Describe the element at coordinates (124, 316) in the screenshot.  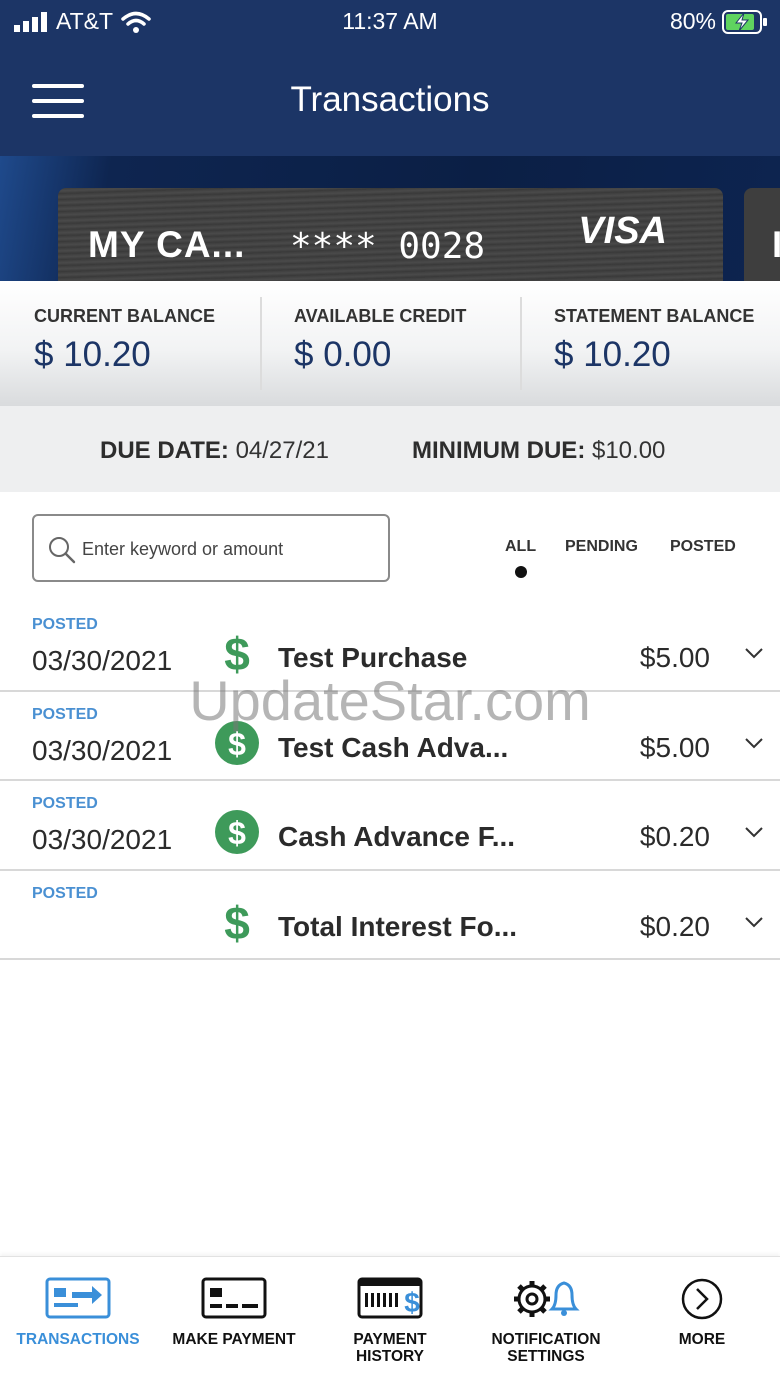
I see `balance-label: CURRENT BALANCE` at that location.